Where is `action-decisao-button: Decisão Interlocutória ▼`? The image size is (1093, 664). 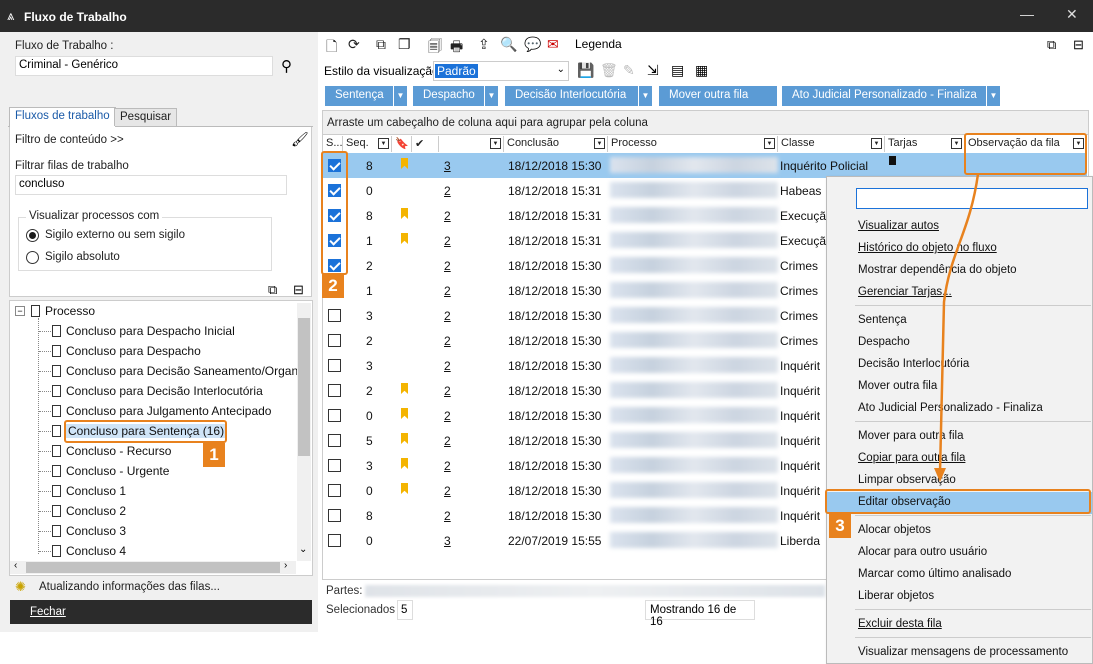 action-decisao-button: Decisão Interlocutória ▼ is located at coordinates (578, 96).